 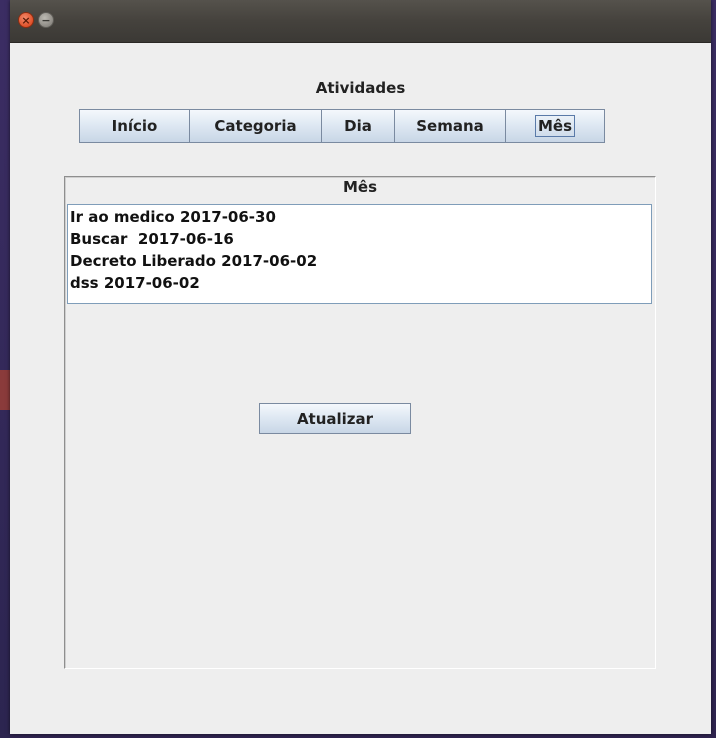 What do you see at coordinates (26, 20) in the screenshot?
I see `close-icon: ×` at bounding box center [26, 20].